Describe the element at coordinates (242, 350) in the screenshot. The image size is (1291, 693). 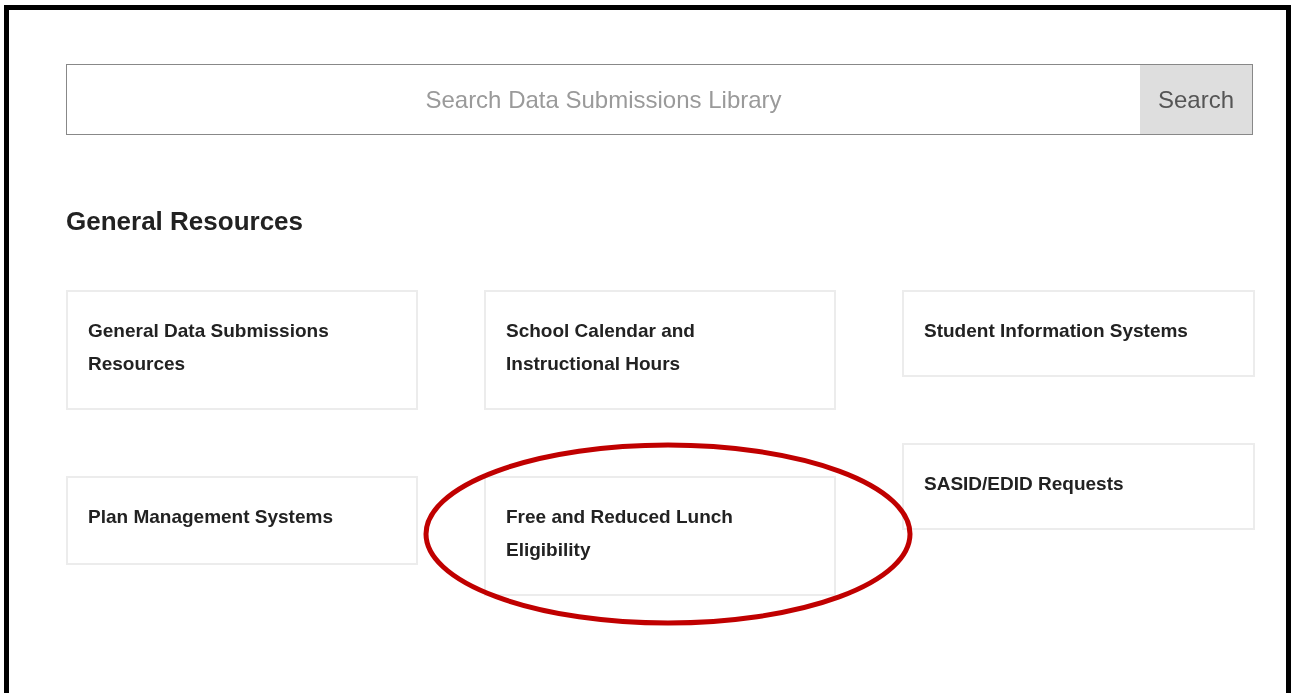
I see `resource-card: General Data Submissions Resources` at that location.